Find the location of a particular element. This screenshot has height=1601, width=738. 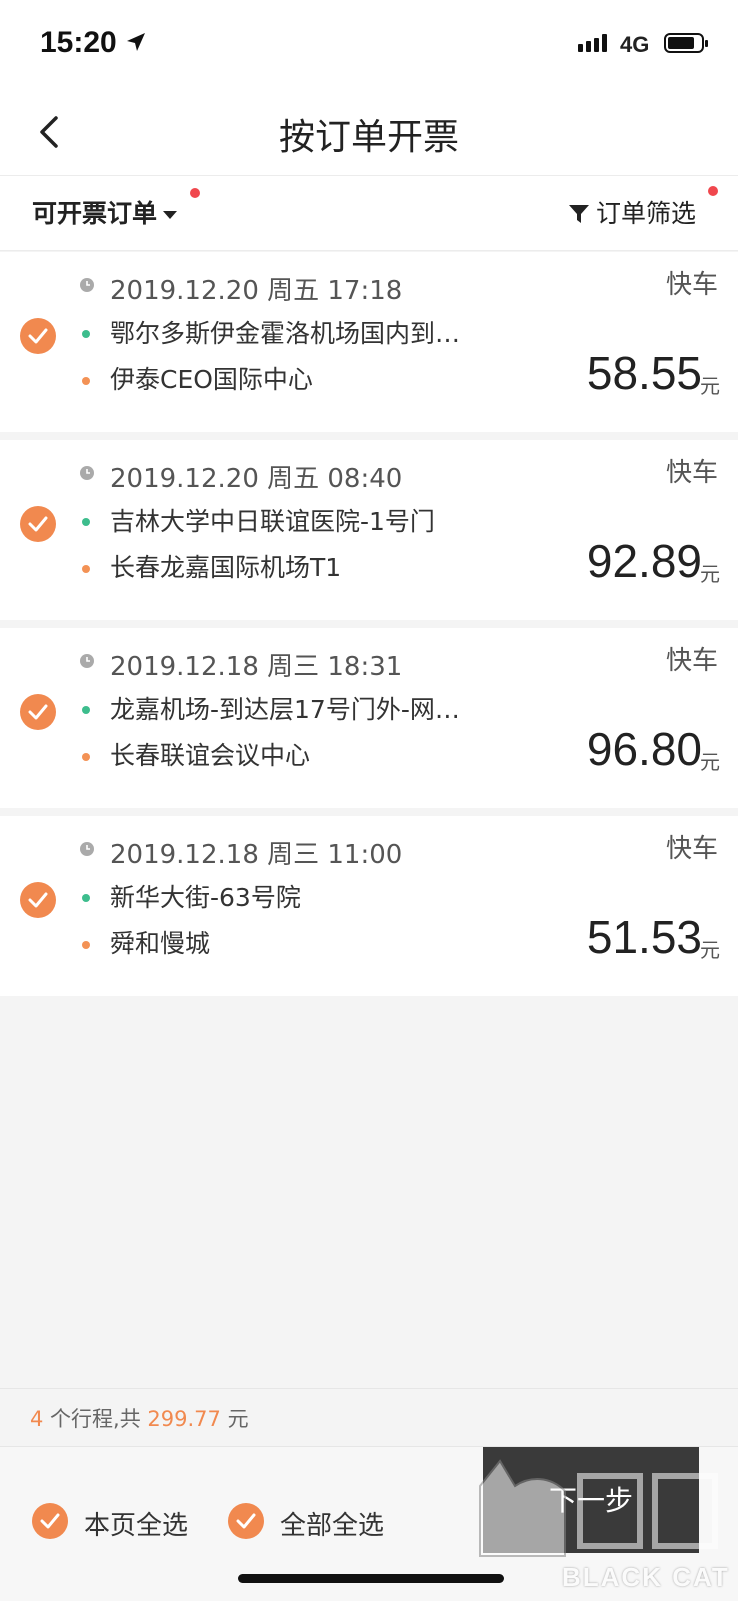

order-datetime: 2019.12.18 周三 18:31 is located at coordinates (256, 667).